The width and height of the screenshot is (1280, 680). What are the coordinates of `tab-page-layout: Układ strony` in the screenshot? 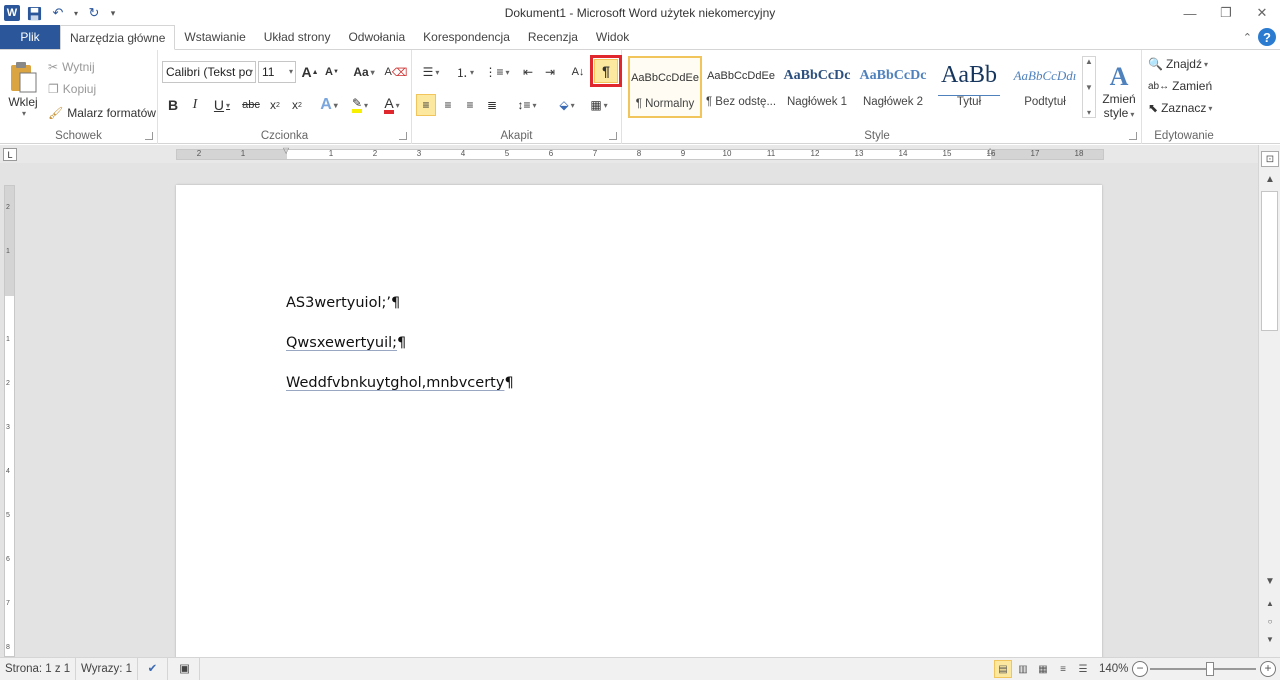 It's located at (297, 37).